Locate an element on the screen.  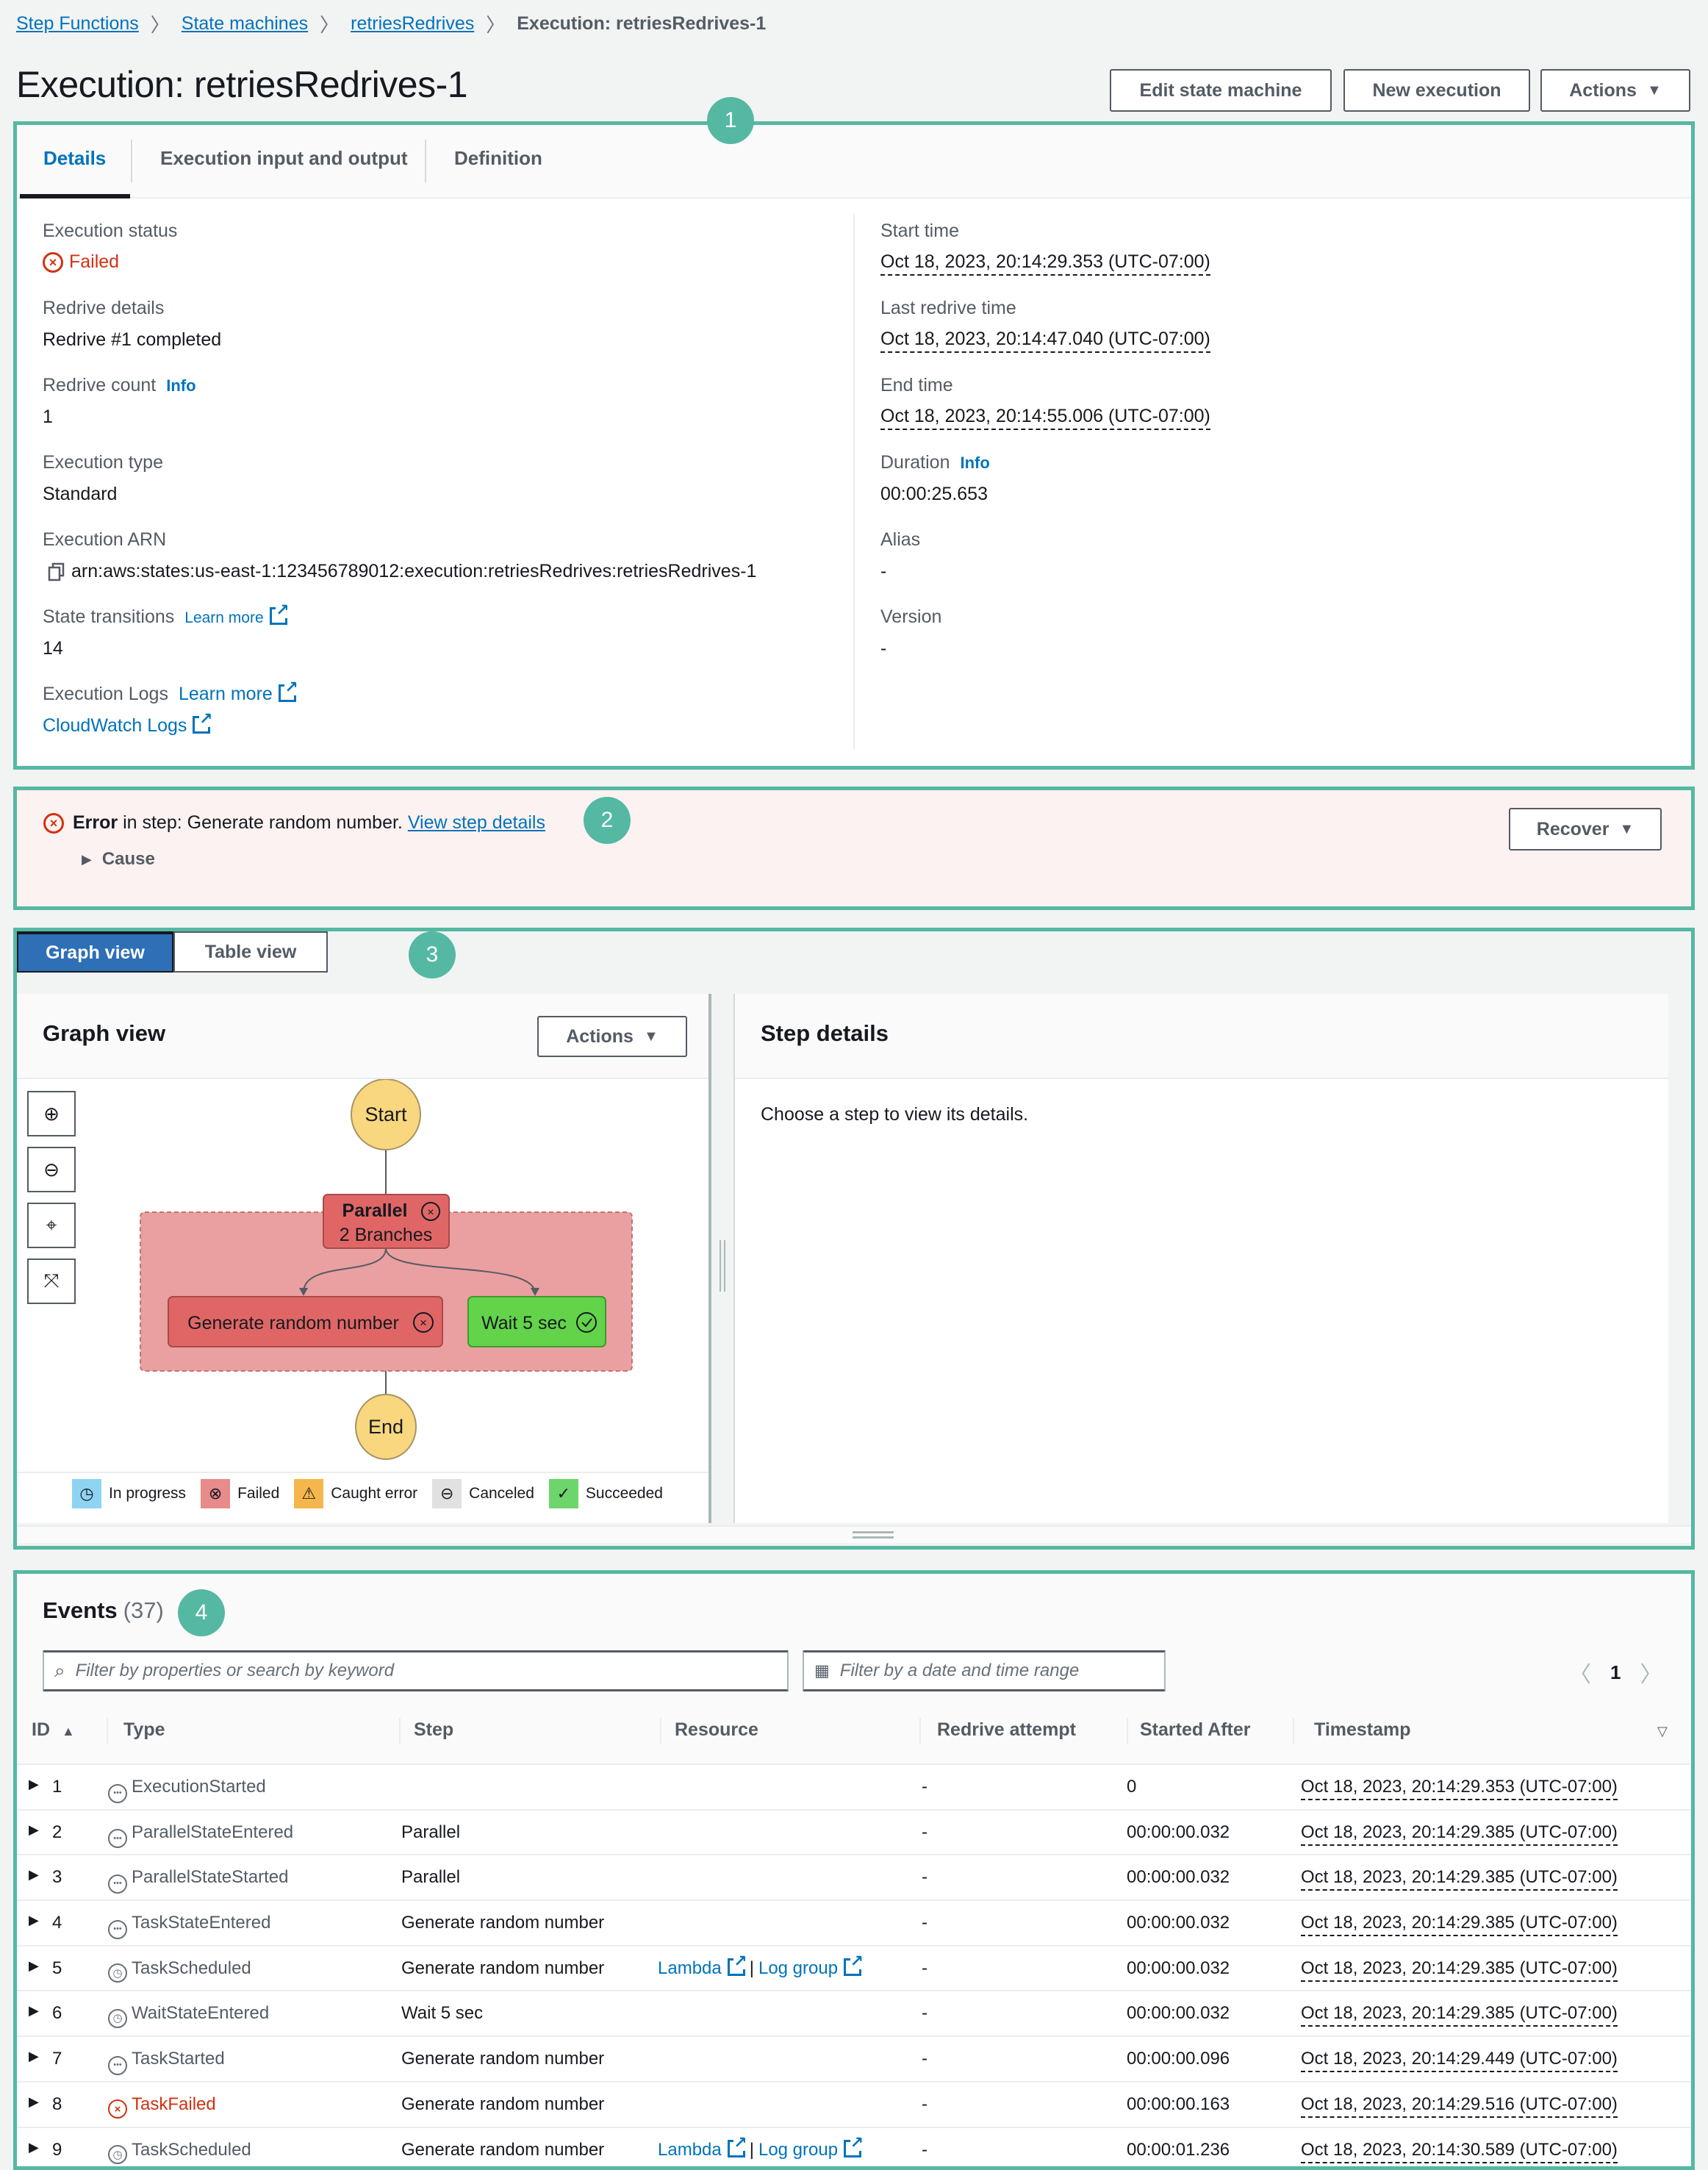
previous-page-icon: 〈 is located at coordinates (1580, 1672).